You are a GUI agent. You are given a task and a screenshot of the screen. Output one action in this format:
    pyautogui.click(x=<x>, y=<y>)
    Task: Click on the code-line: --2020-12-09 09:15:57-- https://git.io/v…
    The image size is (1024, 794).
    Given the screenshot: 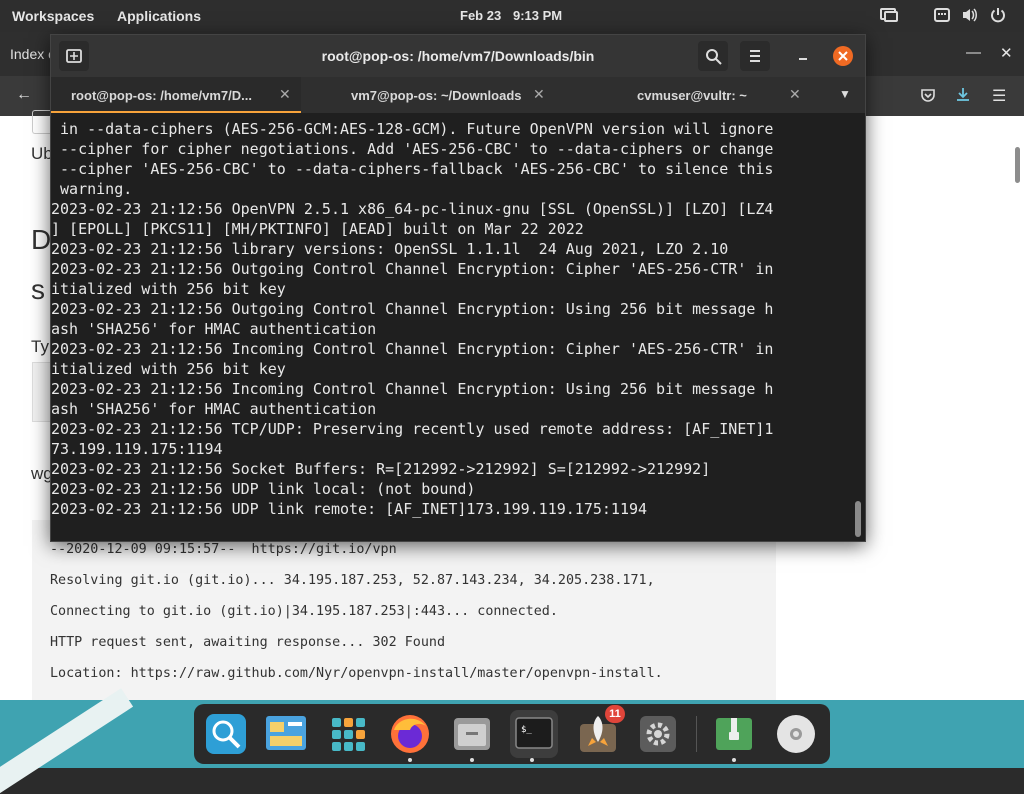 What is the action you would take?
    pyautogui.click(x=223, y=549)
    